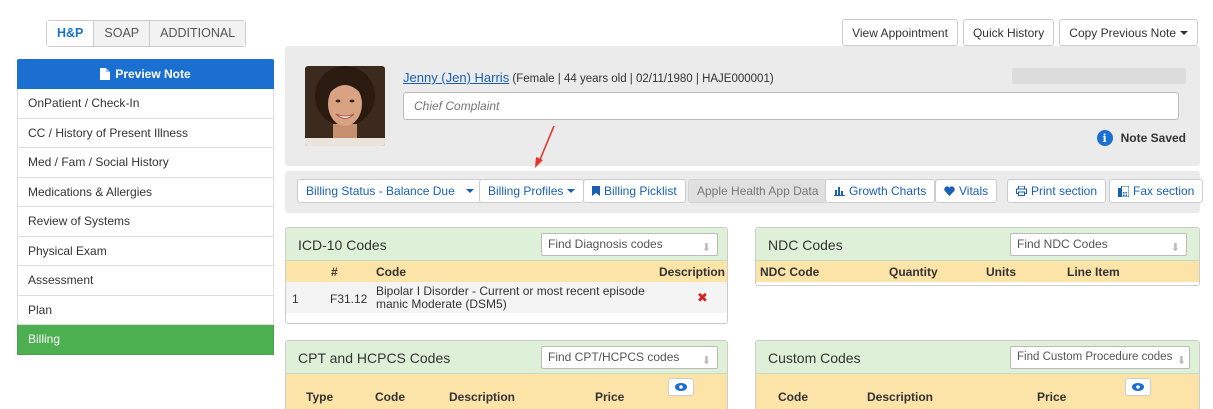 This screenshot has width=1213, height=409. I want to click on tab-hp: H&P, so click(71, 33).